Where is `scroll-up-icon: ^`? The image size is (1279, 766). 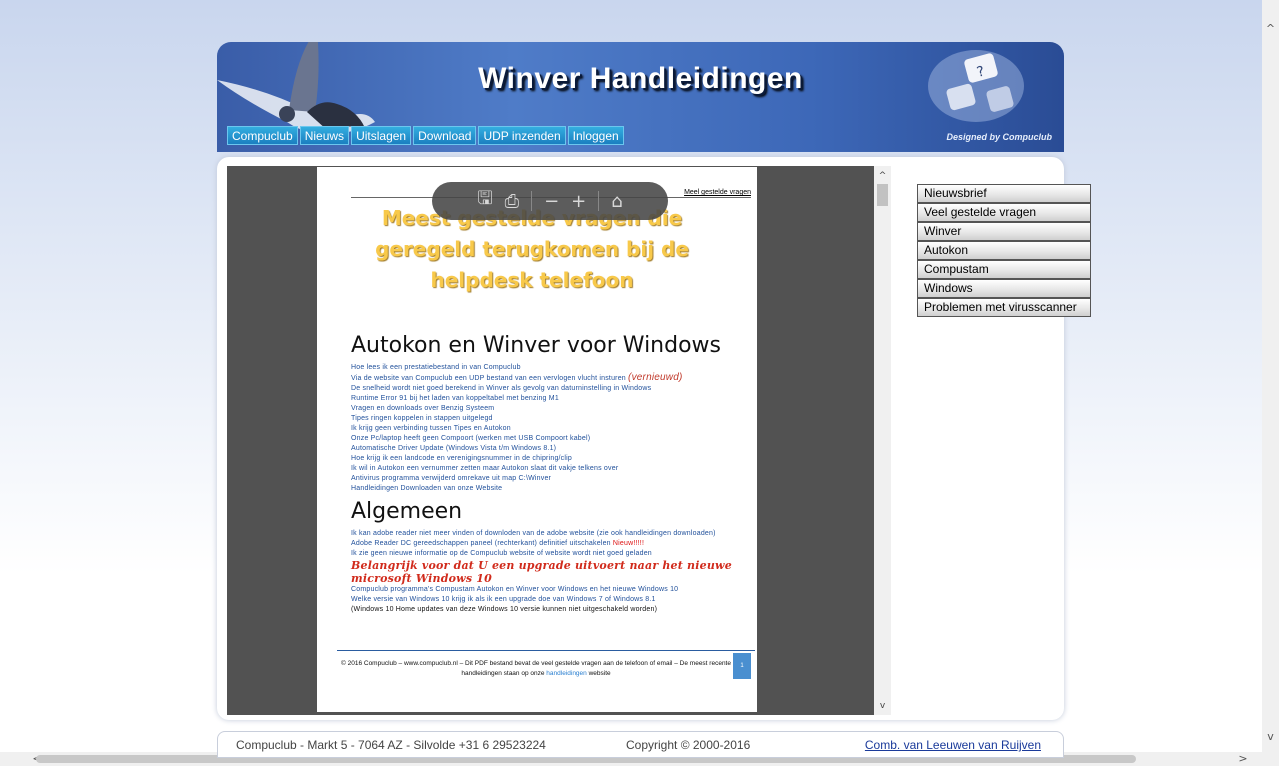 scroll-up-icon: ^ is located at coordinates (1270, 28).